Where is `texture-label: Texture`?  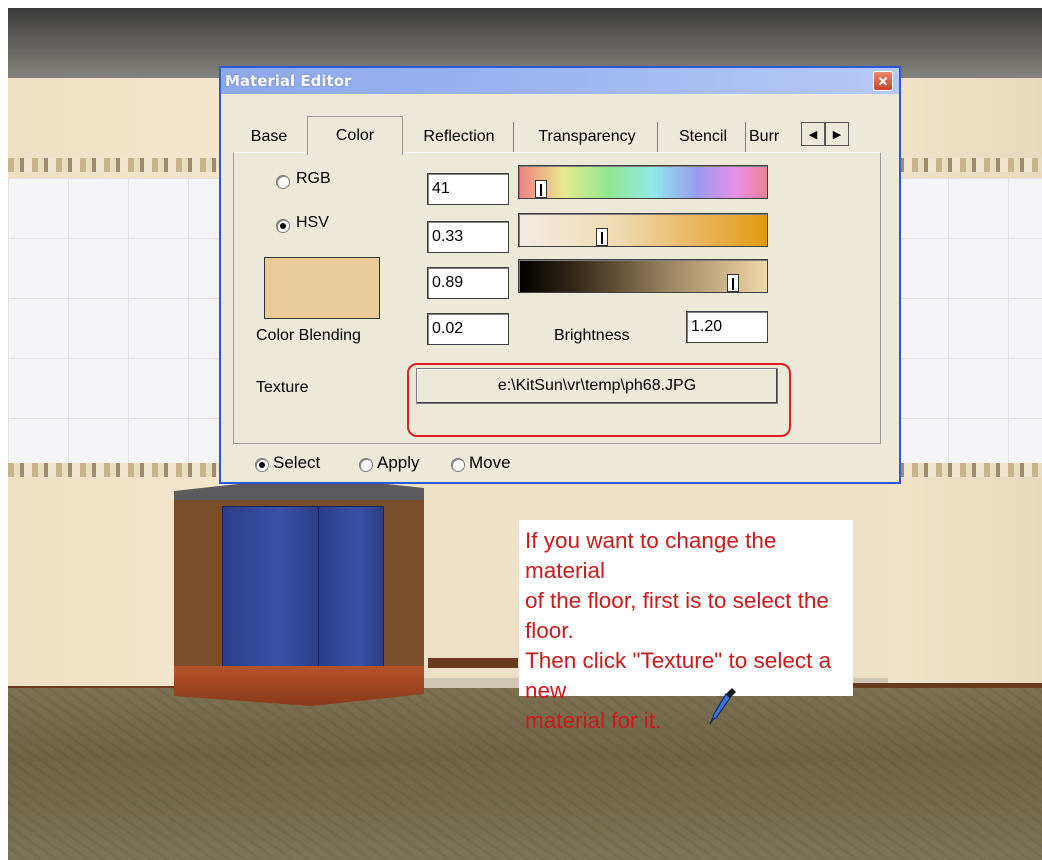
texture-label: Texture is located at coordinates (282, 387).